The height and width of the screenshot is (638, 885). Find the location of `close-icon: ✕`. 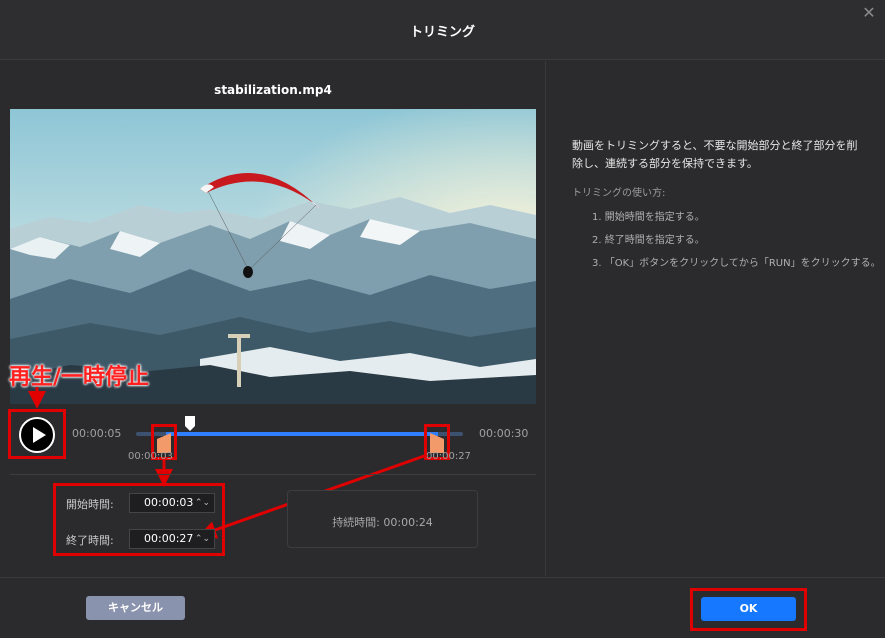

close-icon: ✕ is located at coordinates (869, 13).